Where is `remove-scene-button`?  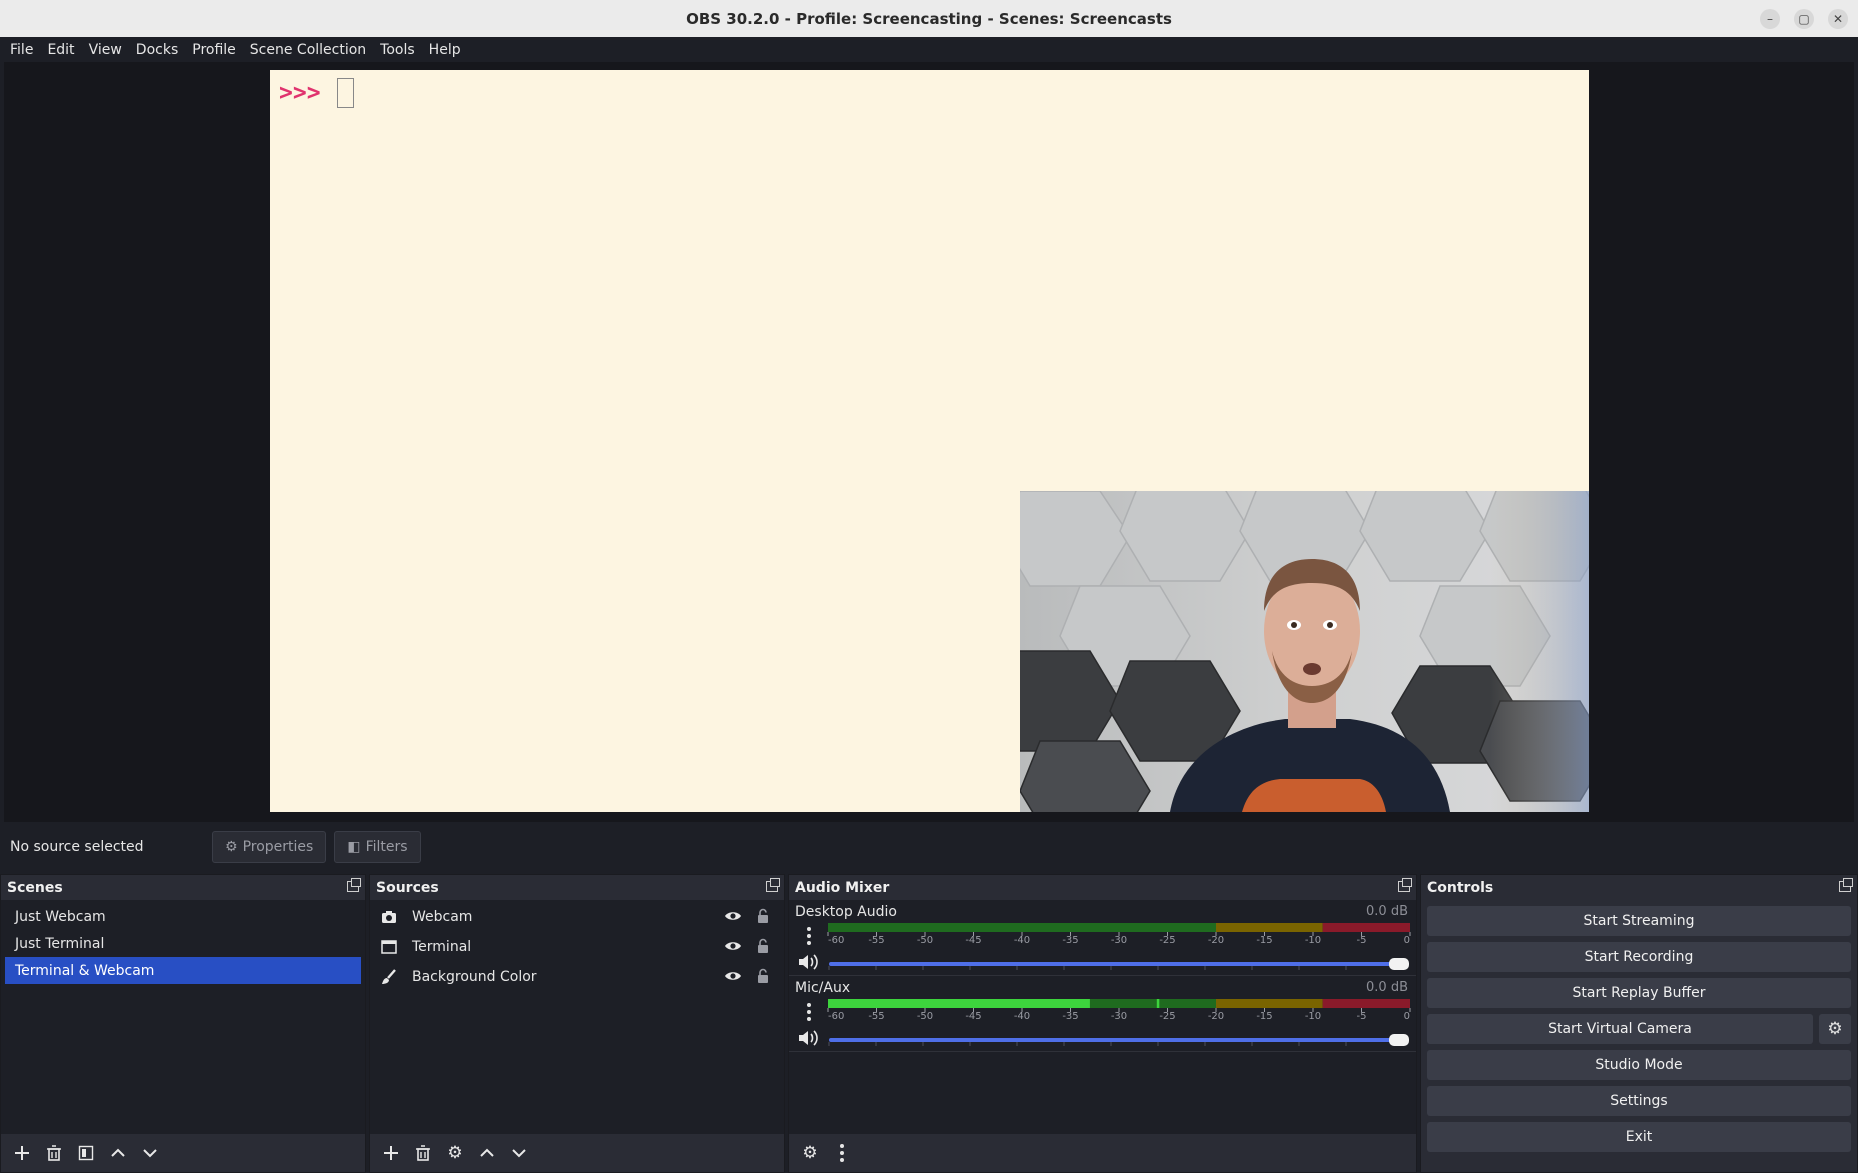
remove-scene-button is located at coordinates (54, 1153).